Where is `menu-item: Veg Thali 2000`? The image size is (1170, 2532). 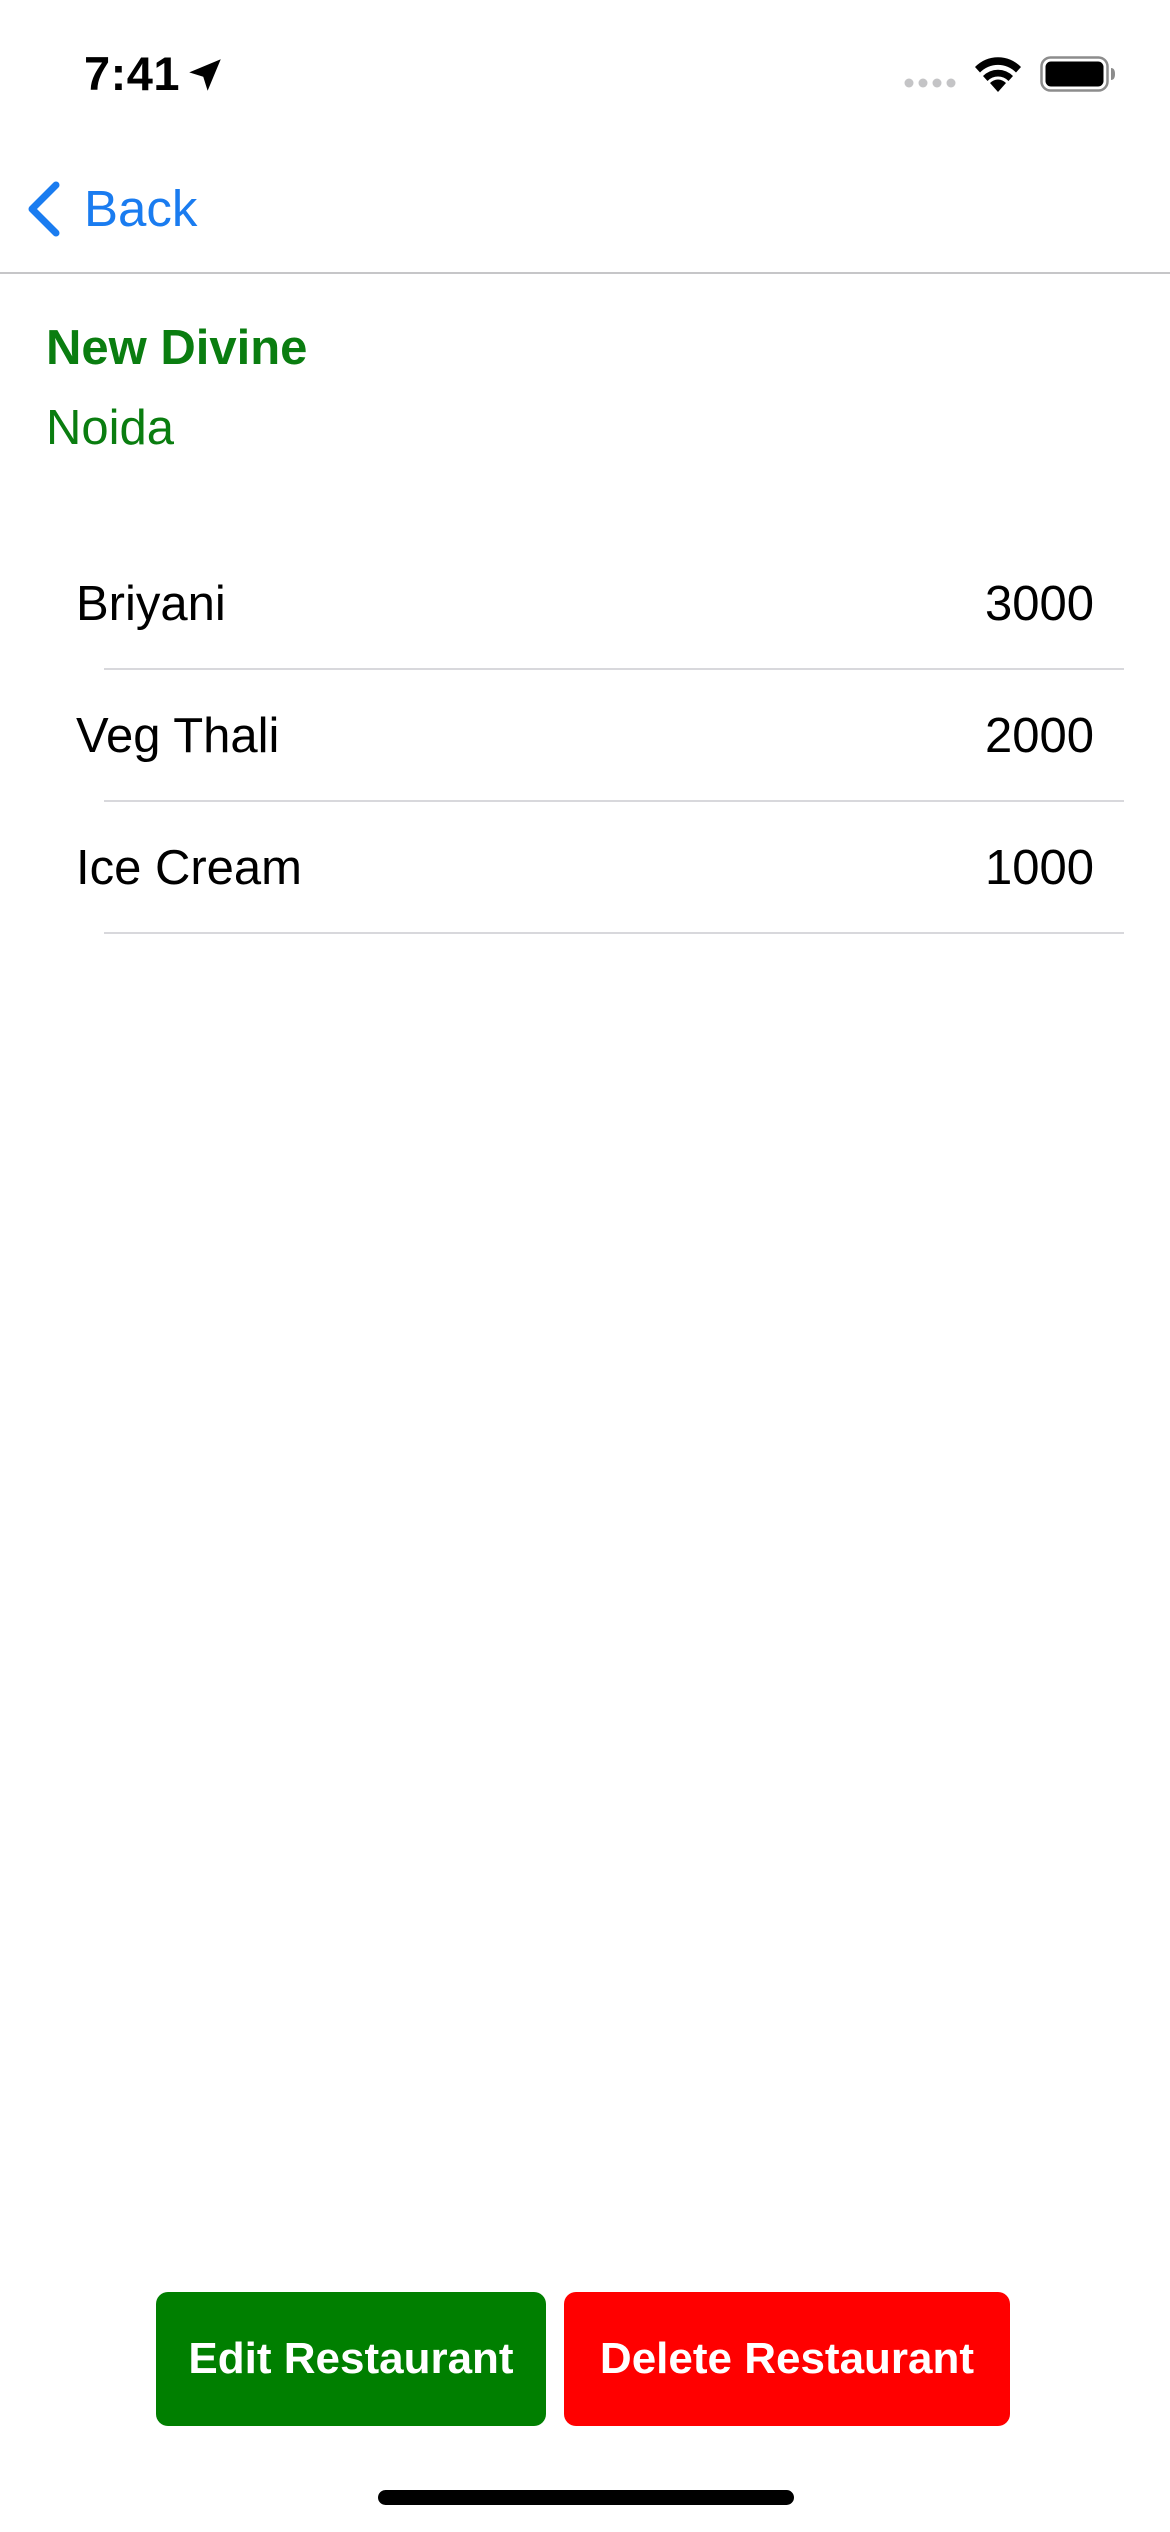
menu-item: Veg Thali 2000 is located at coordinates (585, 736).